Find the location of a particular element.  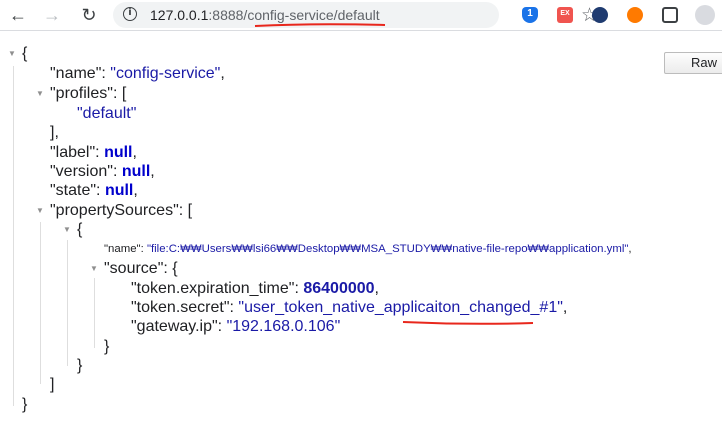

toolbar-divider is located at coordinates (361, 30).